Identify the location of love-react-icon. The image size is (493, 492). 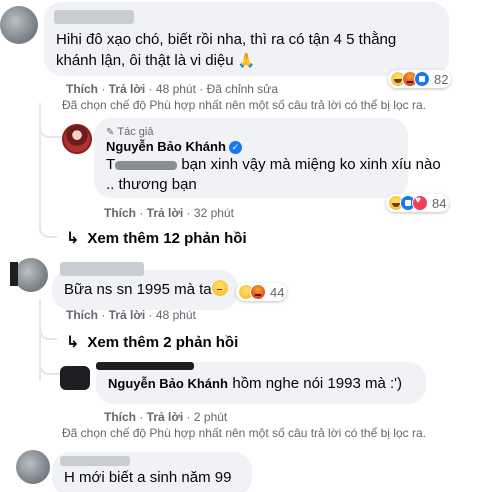
(420, 203).